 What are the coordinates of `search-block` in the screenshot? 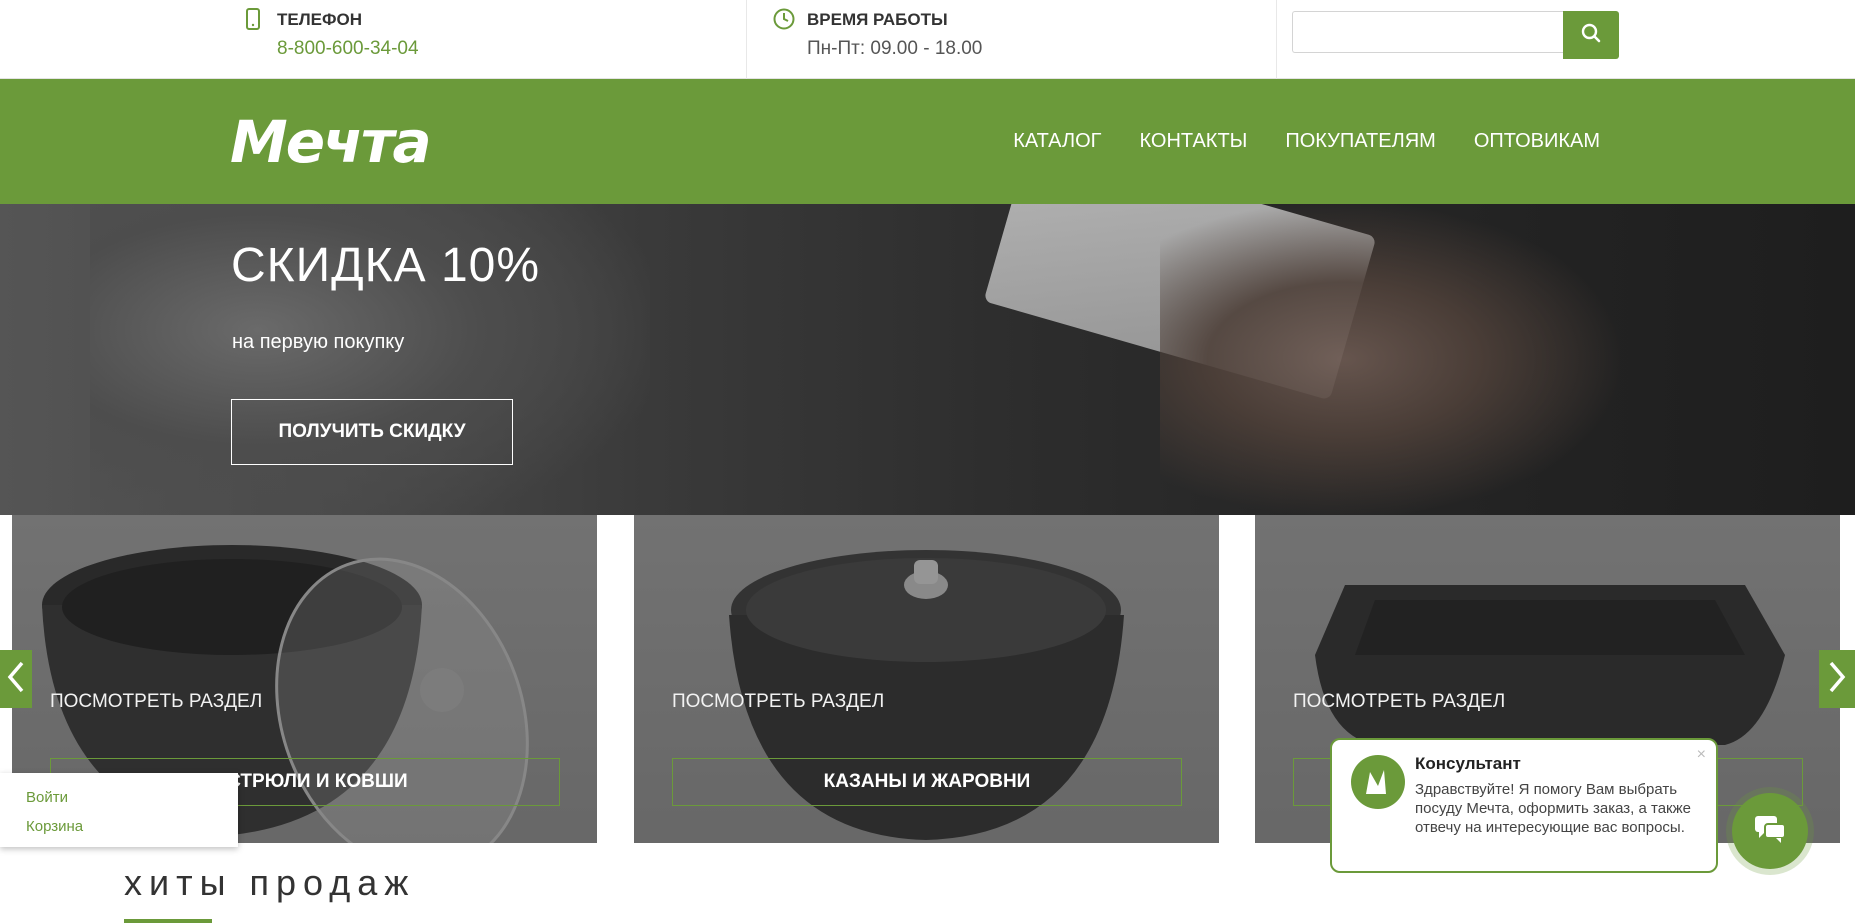 It's located at (1476, 39).